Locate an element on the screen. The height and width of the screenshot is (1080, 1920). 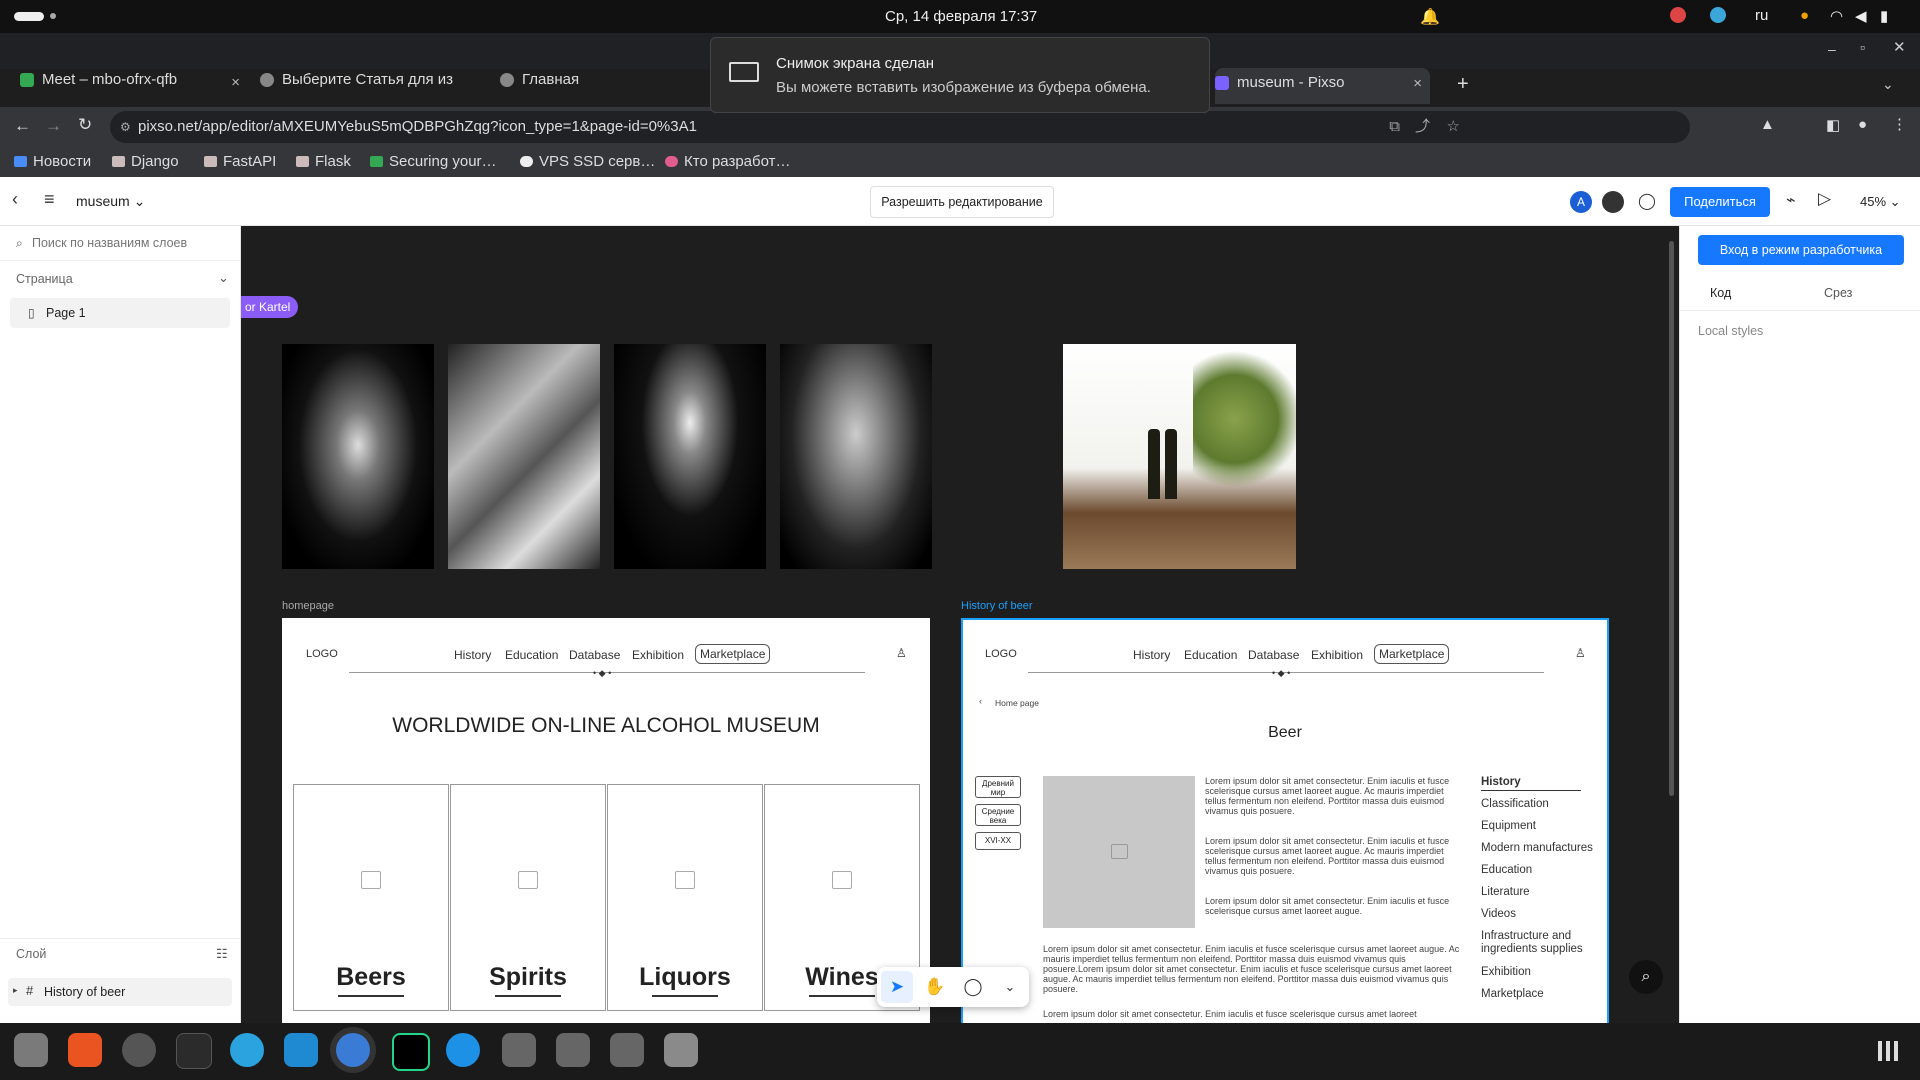
restore-icon: ▫ is located at coordinates (1862, 47).